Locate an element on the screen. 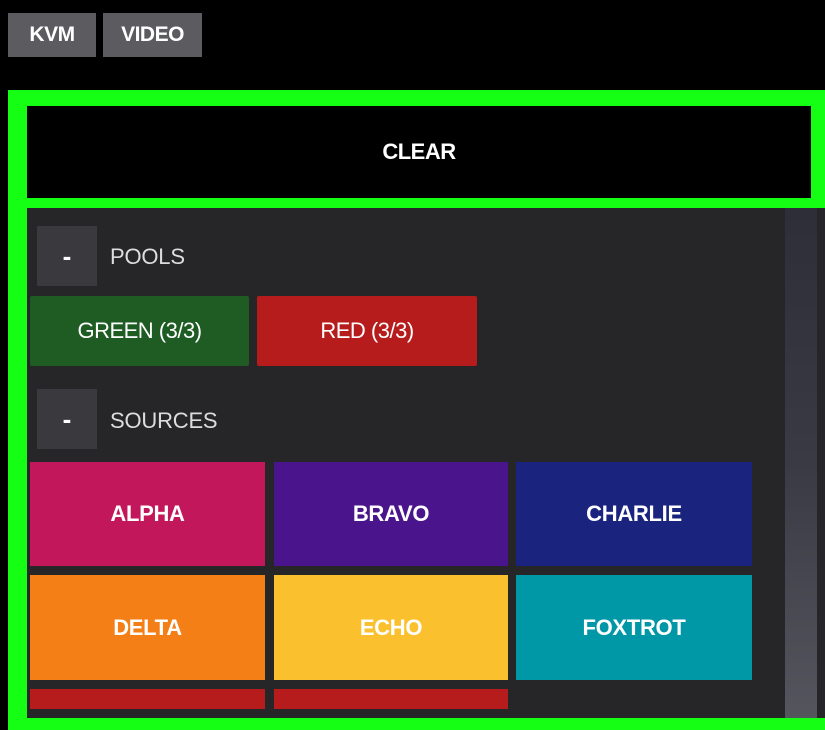  sources-collapse-button: - is located at coordinates (67, 419).